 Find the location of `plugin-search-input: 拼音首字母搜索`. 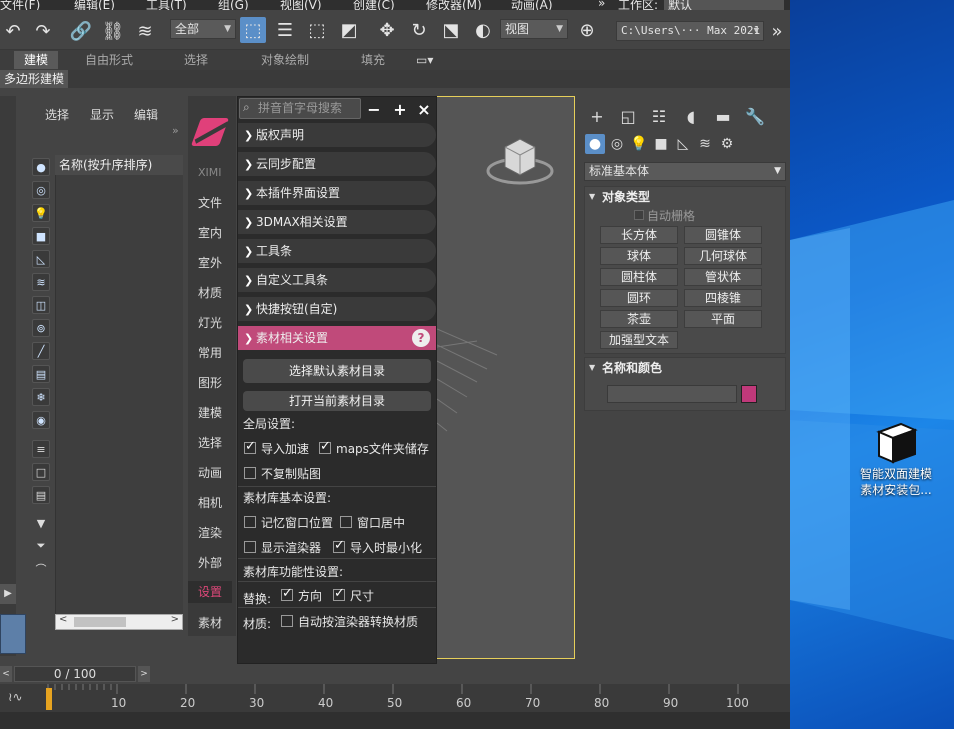

plugin-search-input: 拼音首字母搜索 is located at coordinates (300, 108).